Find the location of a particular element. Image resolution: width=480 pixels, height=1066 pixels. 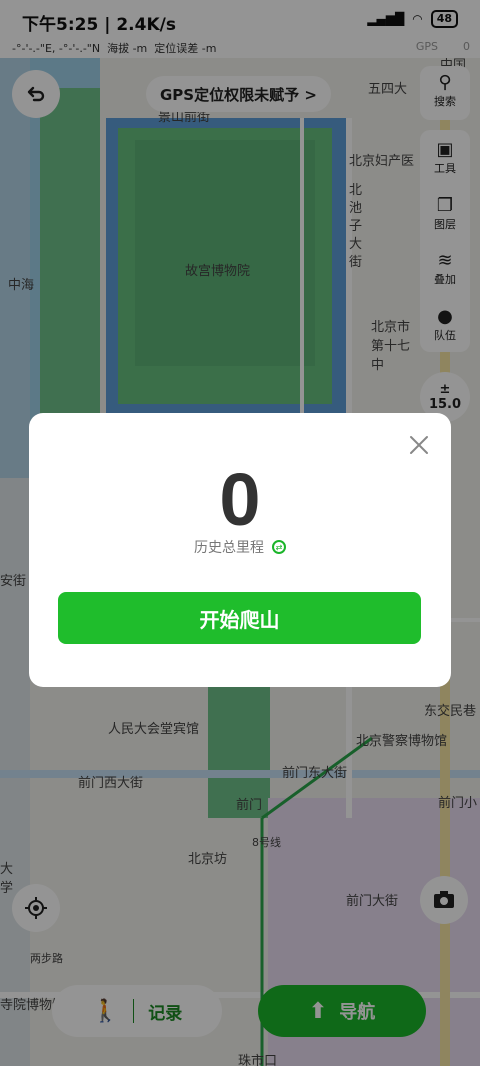

start-climbing-button: 开始爬山 is located at coordinates (239, 618).